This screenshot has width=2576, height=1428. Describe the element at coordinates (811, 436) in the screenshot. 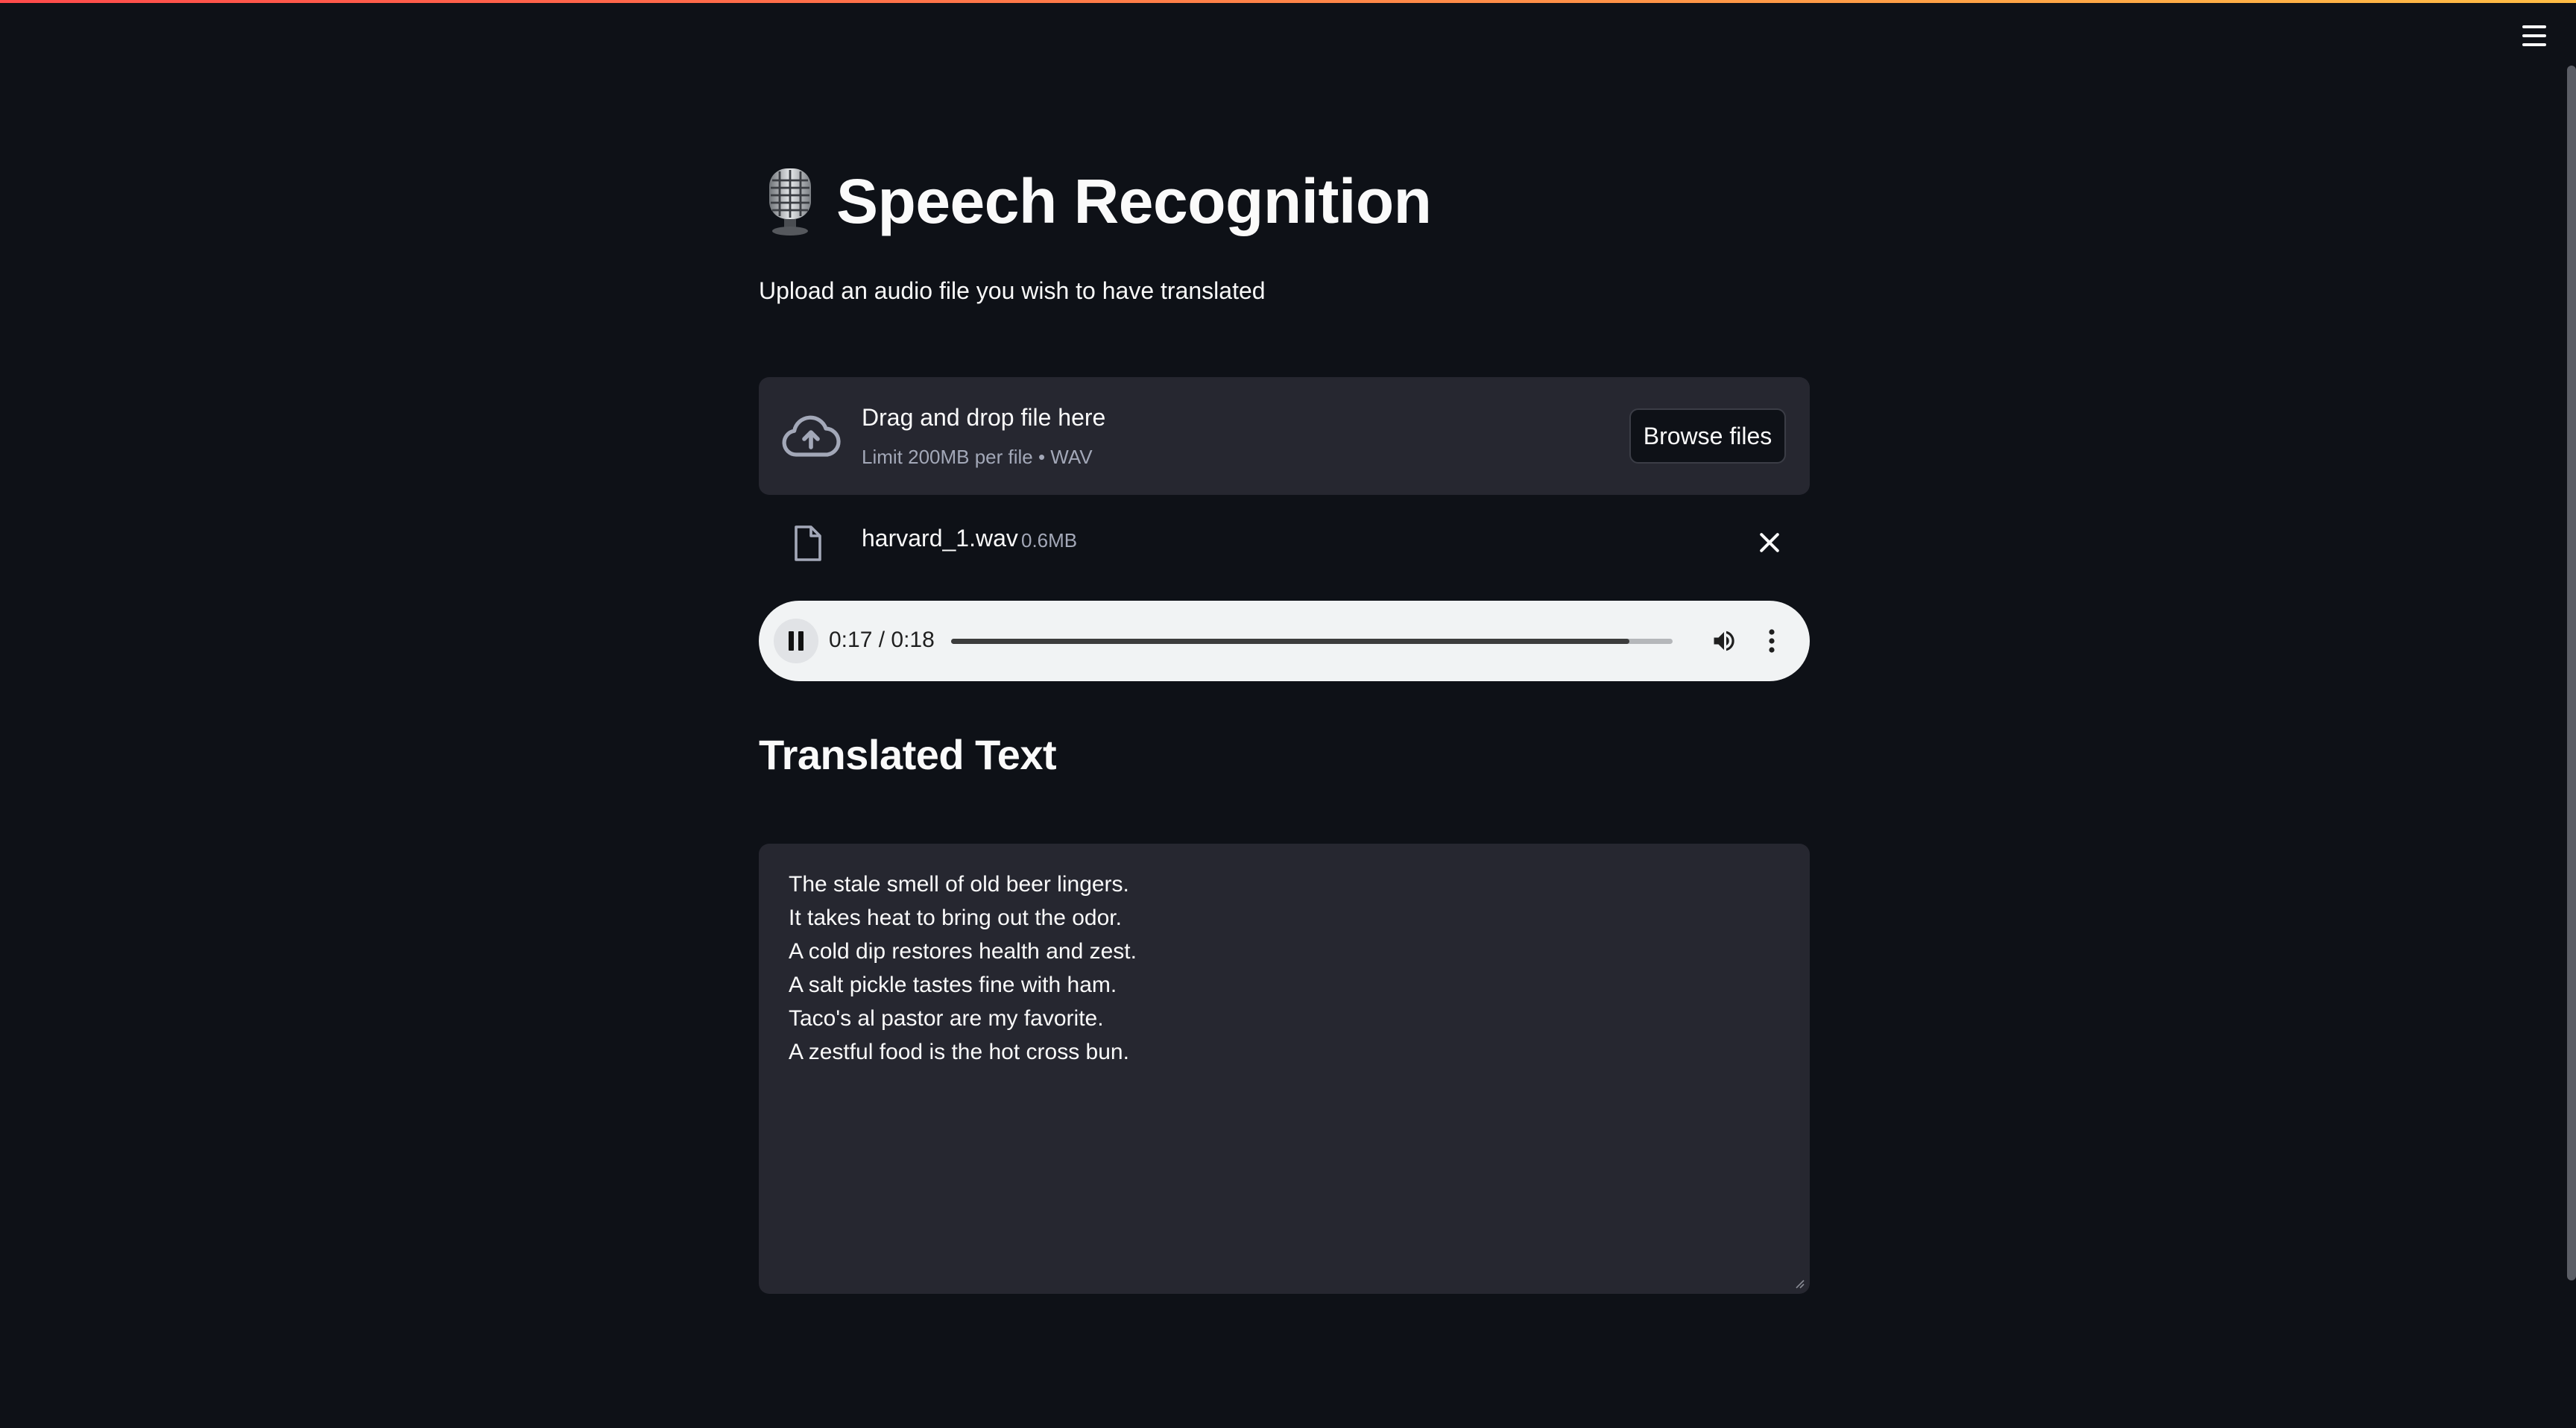

I see `cloud-upload-icon` at that location.